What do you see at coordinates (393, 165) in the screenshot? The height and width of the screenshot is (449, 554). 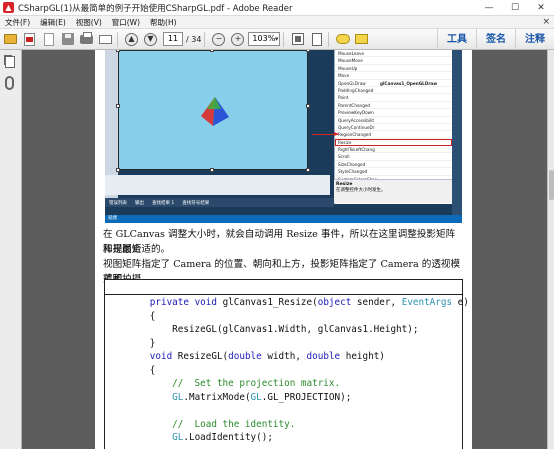 I see `property-row: SizeChanged` at bounding box center [393, 165].